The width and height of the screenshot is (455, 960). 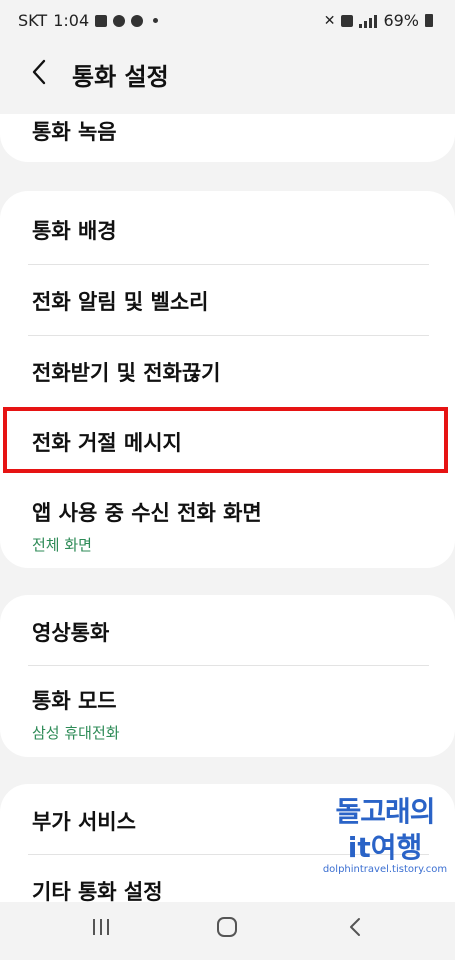 What do you see at coordinates (33, 20) in the screenshot?
I see `carrier-label: SKT` at bounding box center [33, 20].